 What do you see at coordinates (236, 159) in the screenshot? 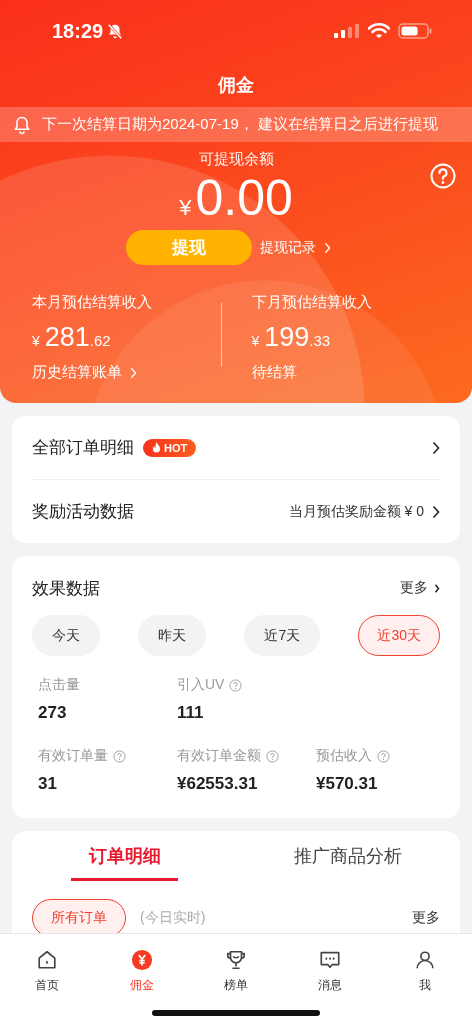
I see `balance-label: 可提现余额` at bounding box center [236, 159].